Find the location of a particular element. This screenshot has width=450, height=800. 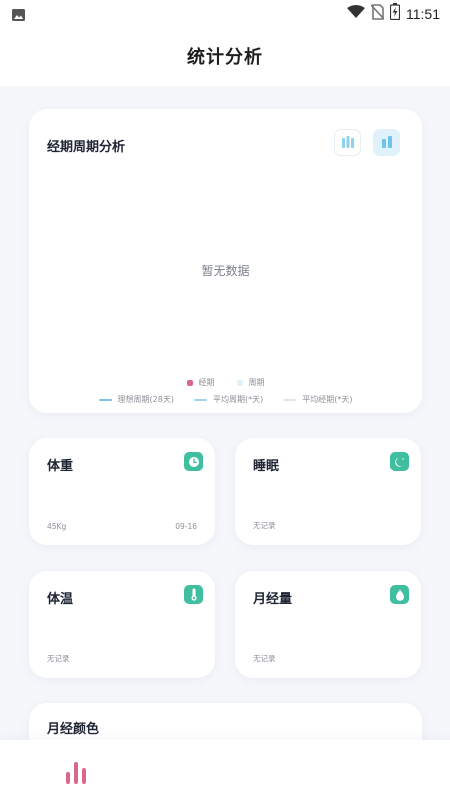

average-period-line is located at coordinates (290, 399).